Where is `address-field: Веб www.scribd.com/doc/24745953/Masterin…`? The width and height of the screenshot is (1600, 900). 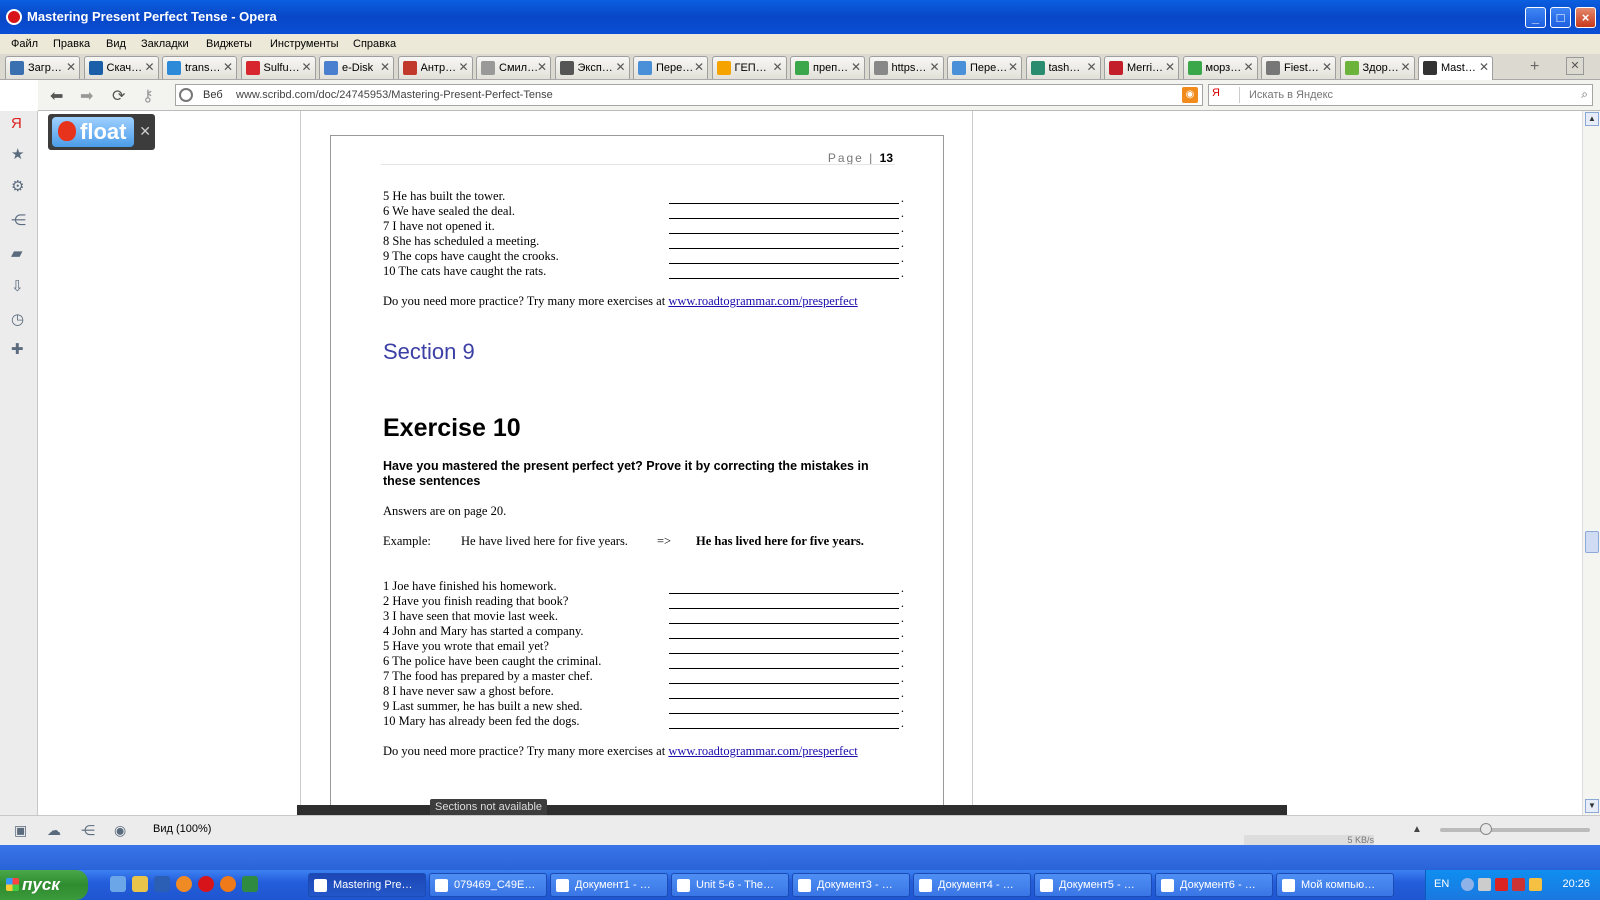 address-field: Веб www.scribd.com/doc/24745953/Masterin… is located at coordinates (689, 95).